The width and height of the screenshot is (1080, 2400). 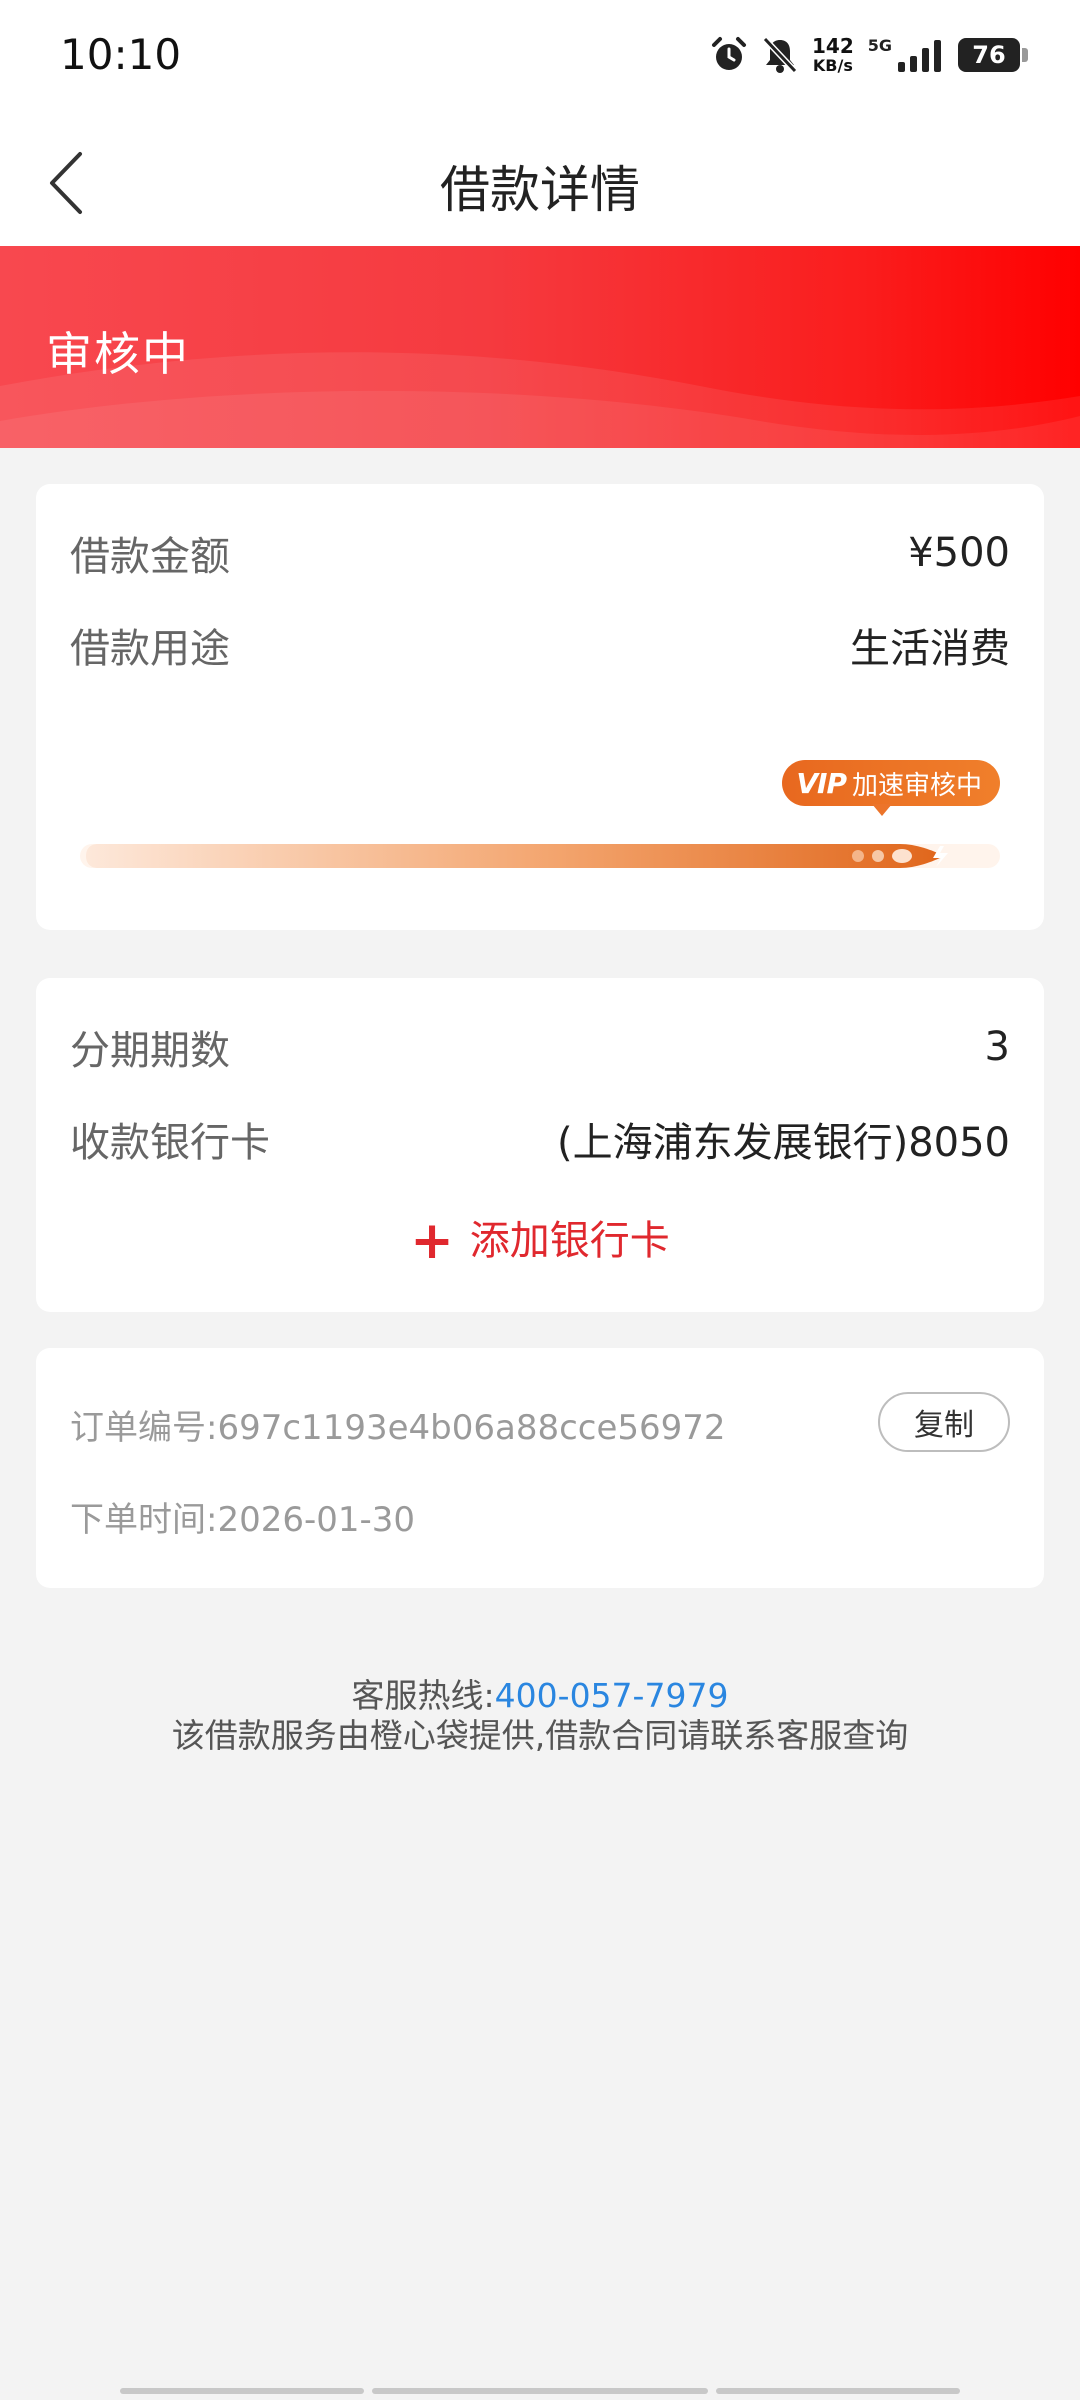 What do you see at coordinates (118, 354) in the screenshot?
I see `loan-status-text: 审核中` at bounding box center [118, 354].